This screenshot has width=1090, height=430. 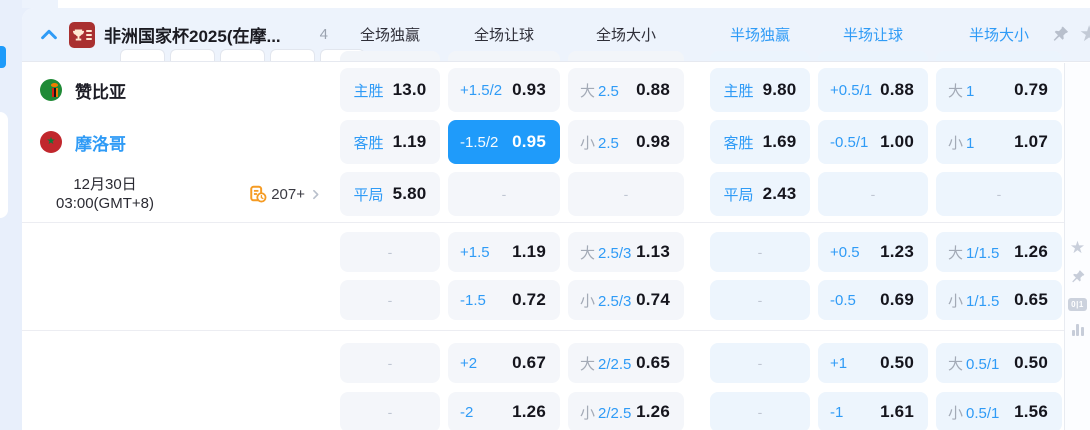 What do you see at coordinates (998, 35) in the screenshot?
I see `column-header-ht-ou: 半场大小` at bounding box center [998, 35].